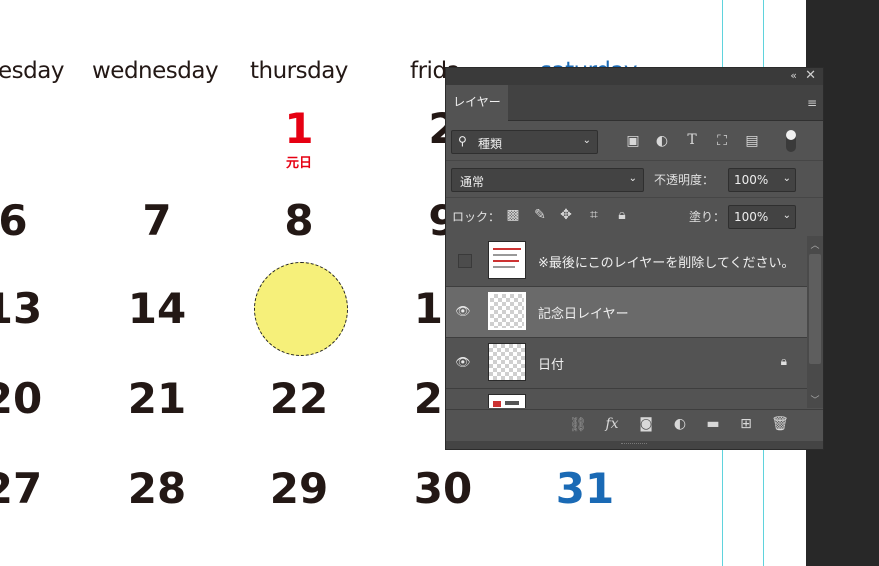 Image resolution: width=879 pixels, height=566 pixels. What do you see at coordinates (815, 309) in the screenshot?
I see `scrollbar-thumb` at bounding box center [815, 309].